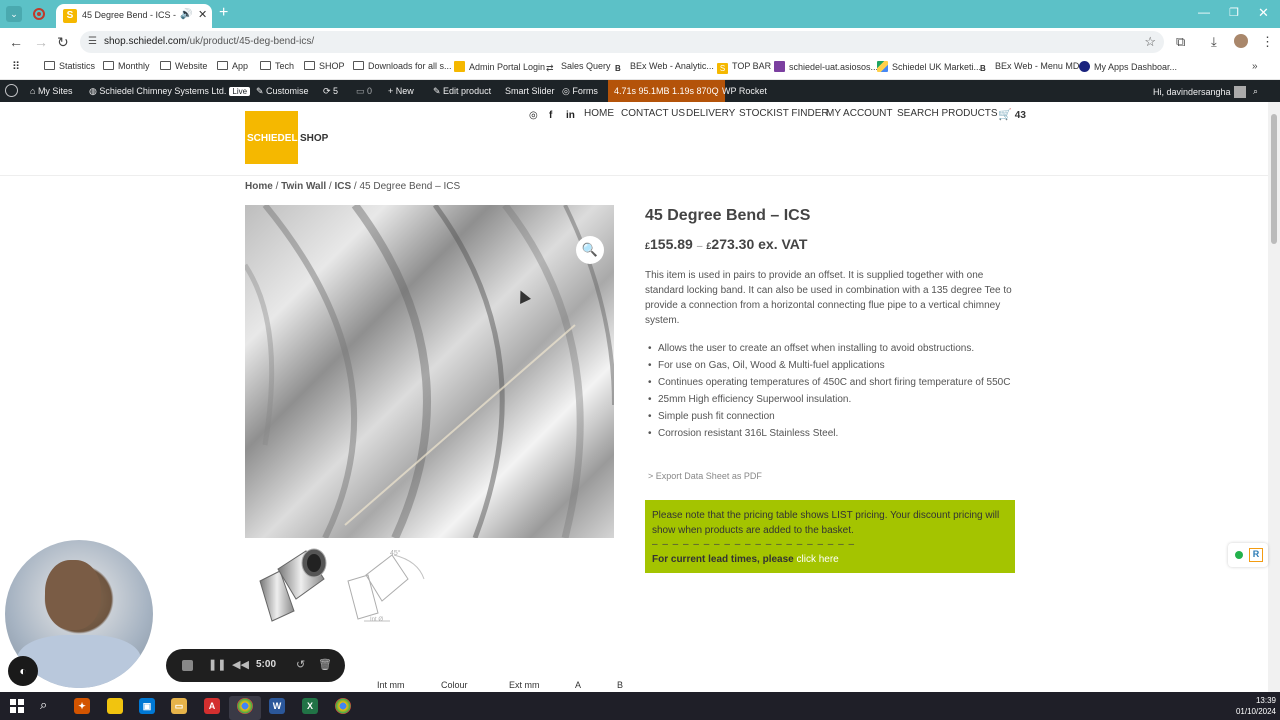  Describe the element at coordinates (1274, 397) in the screenshot. I see `page-scrollbar` at that location.